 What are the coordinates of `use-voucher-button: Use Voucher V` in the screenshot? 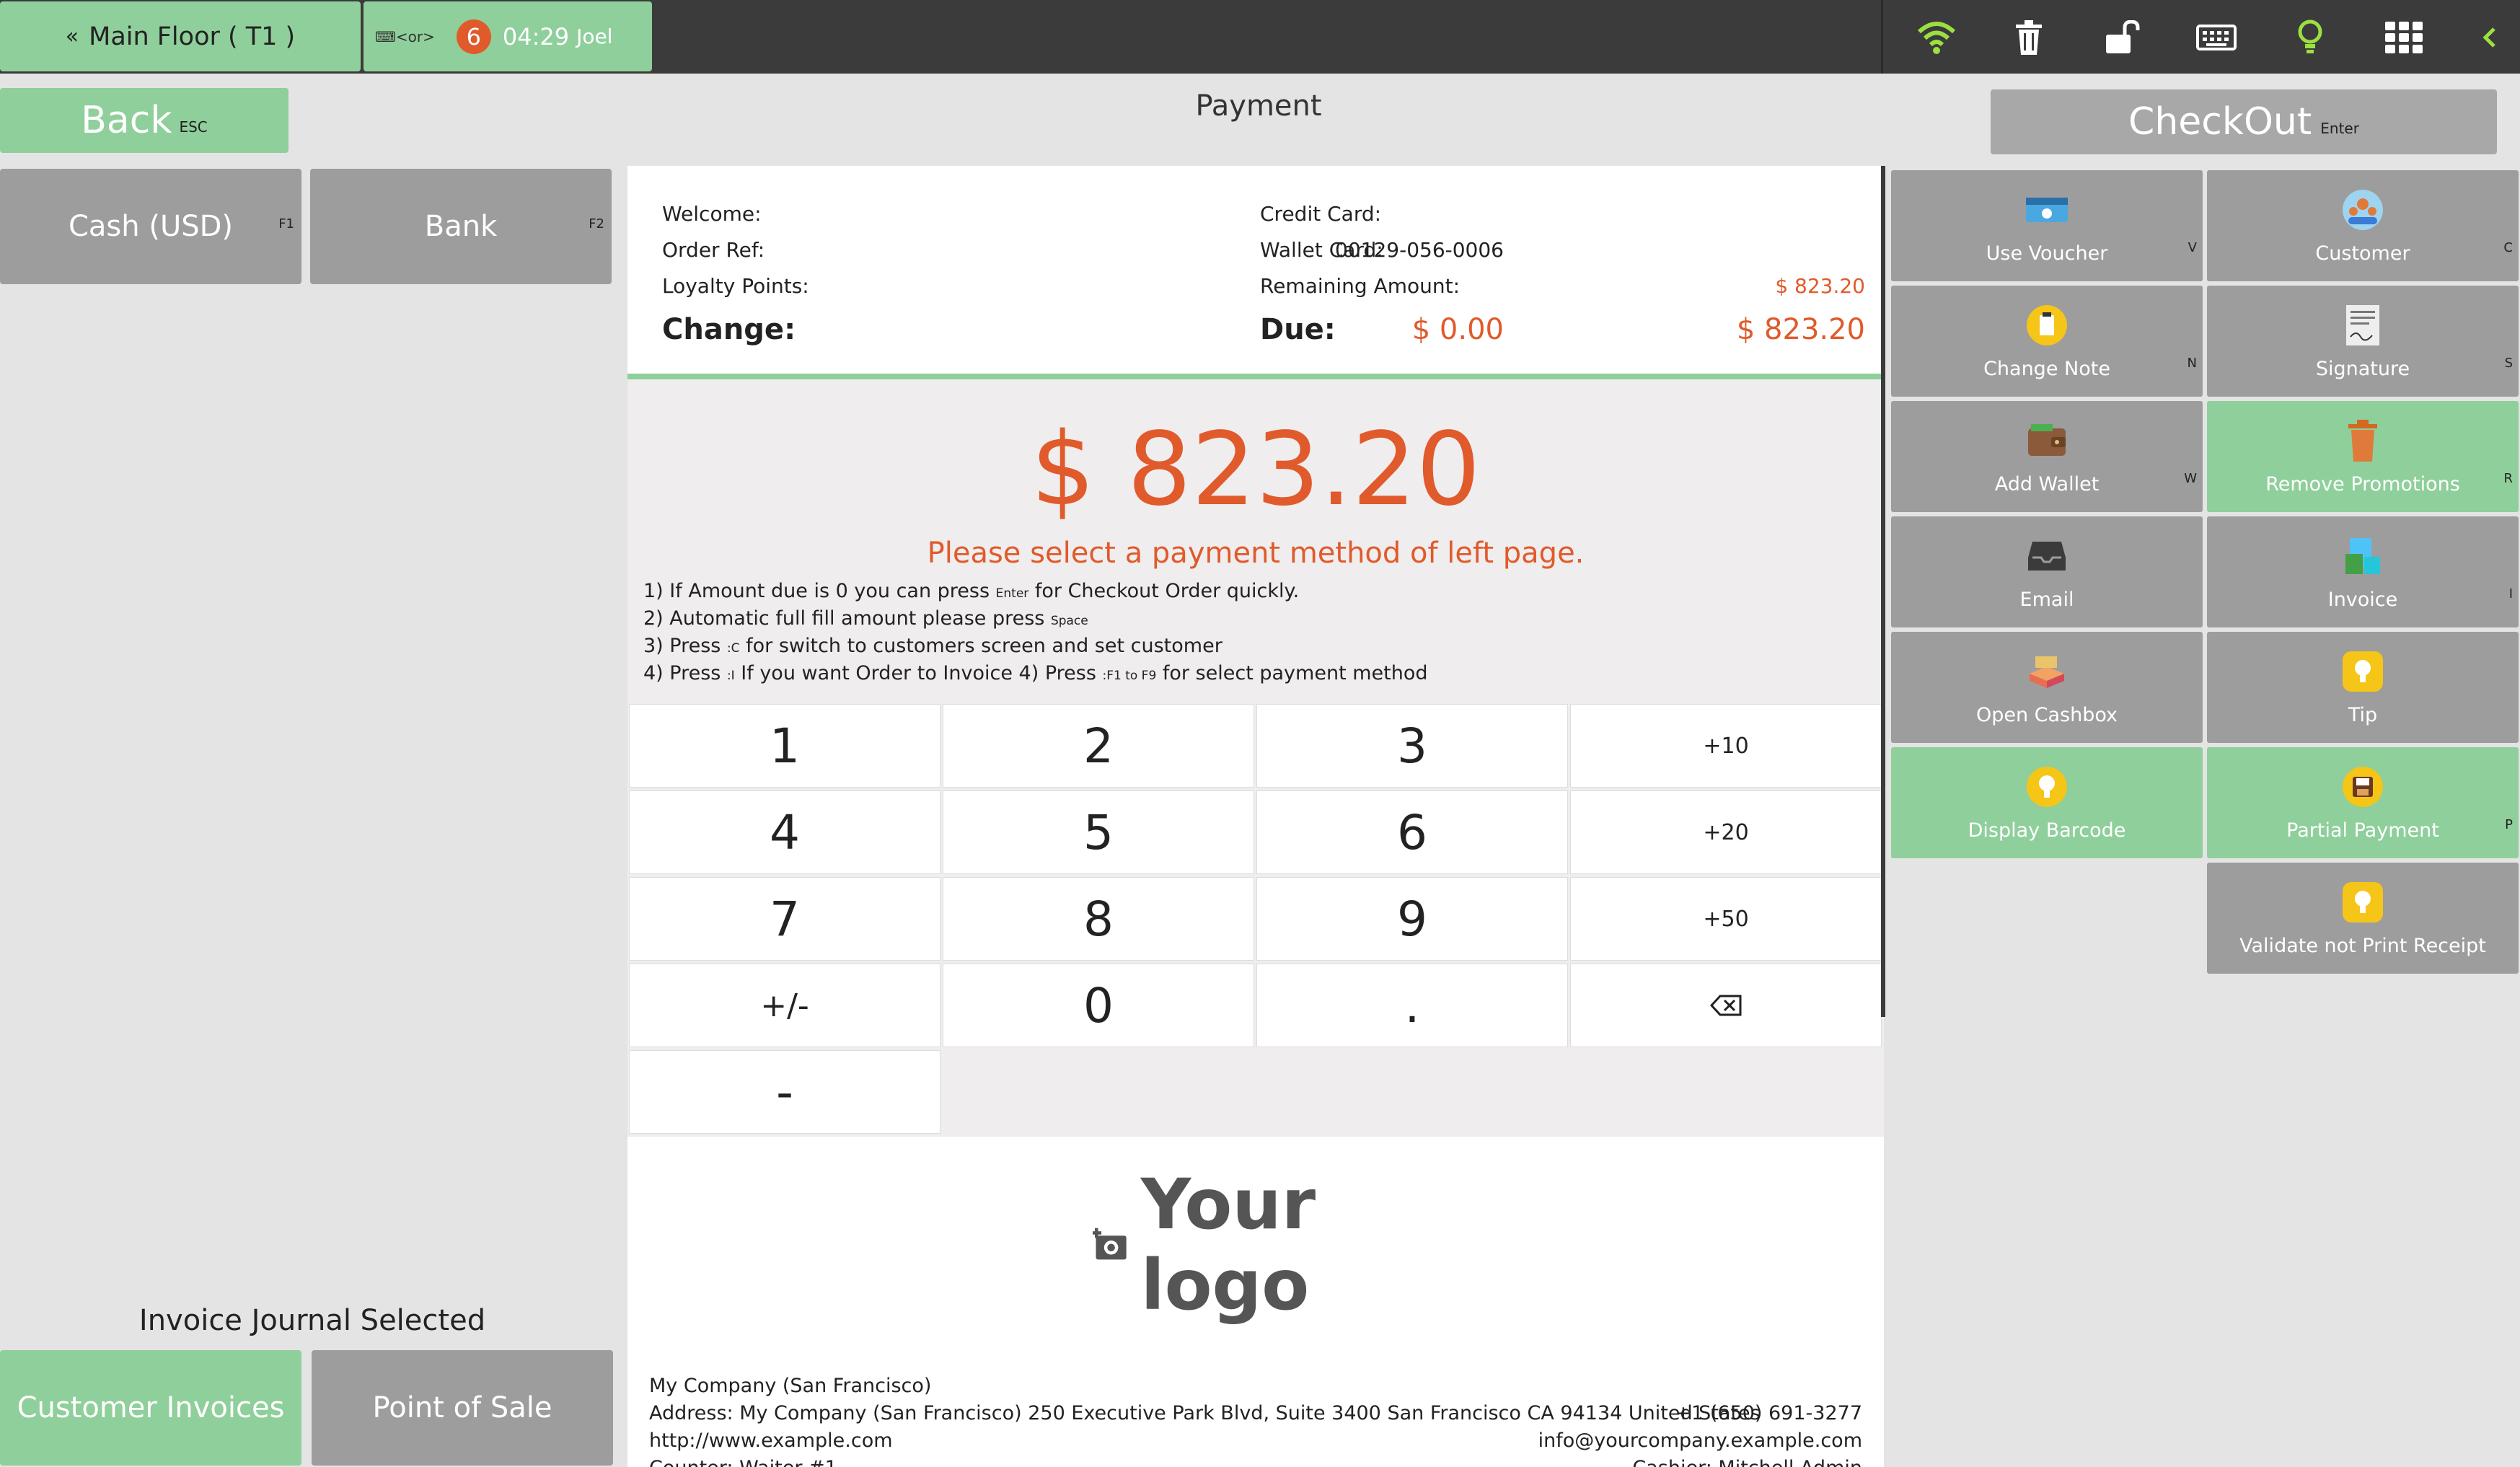 It's located at (2047, 225).